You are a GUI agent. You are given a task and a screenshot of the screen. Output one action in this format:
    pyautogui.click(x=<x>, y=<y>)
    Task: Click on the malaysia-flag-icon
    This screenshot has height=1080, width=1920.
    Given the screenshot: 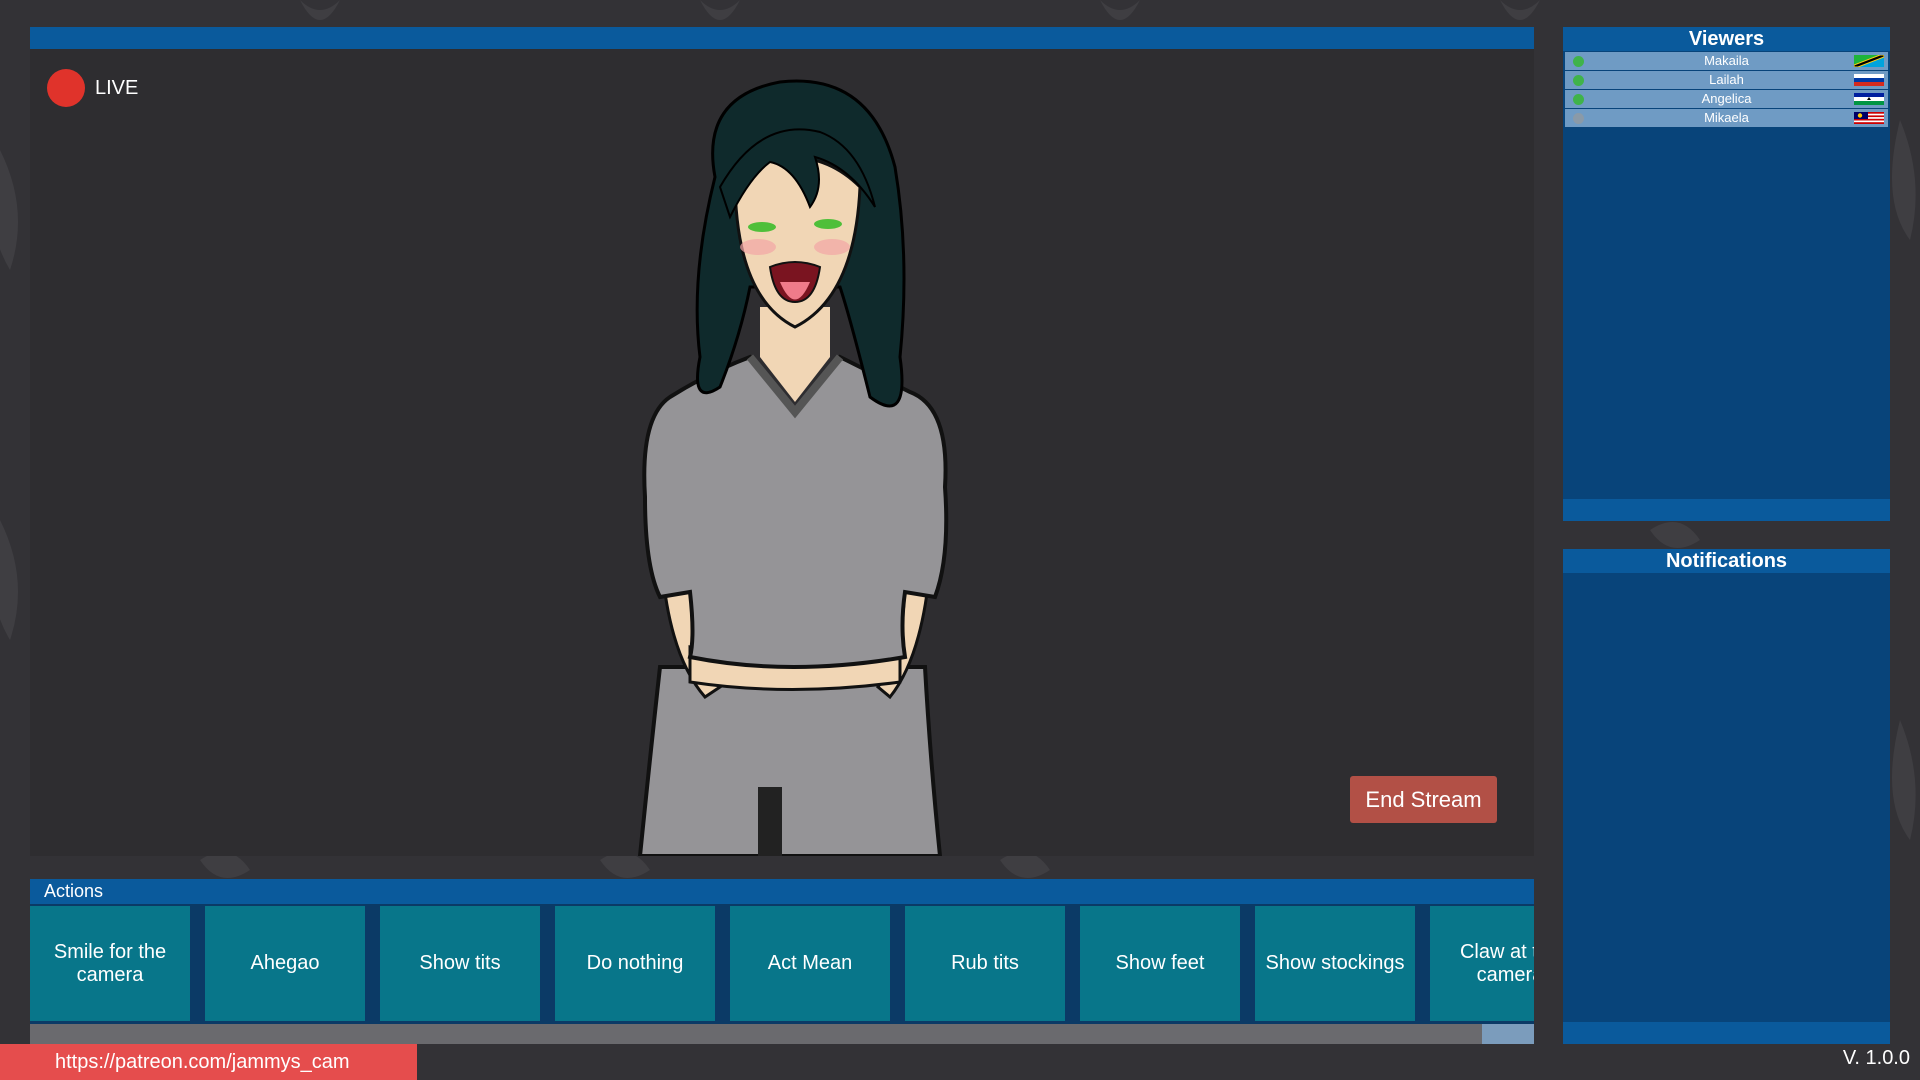 What is the action you would take?
    pyautogui.click(x=1869, y=118)
    